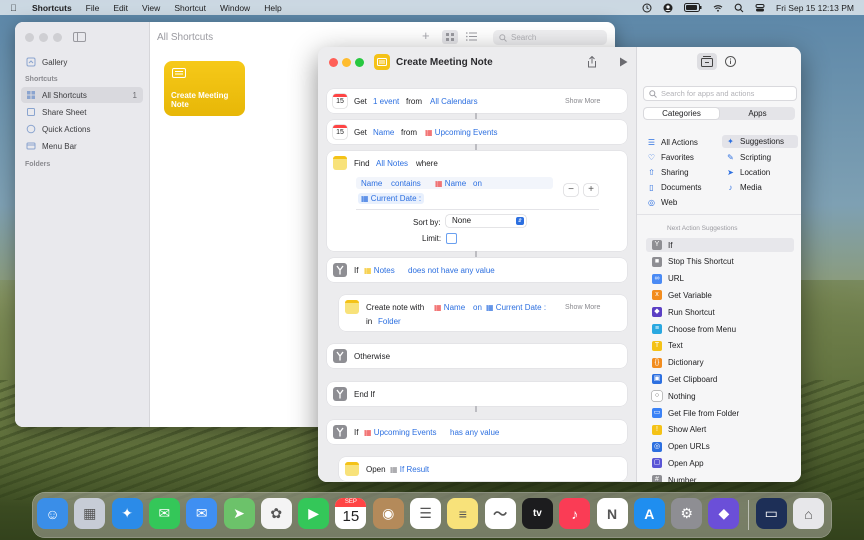 The image size is (864, 540). Describe the element at coordinates (537, 513) in the screenshot. I see `dock-tv: tv` at that location.